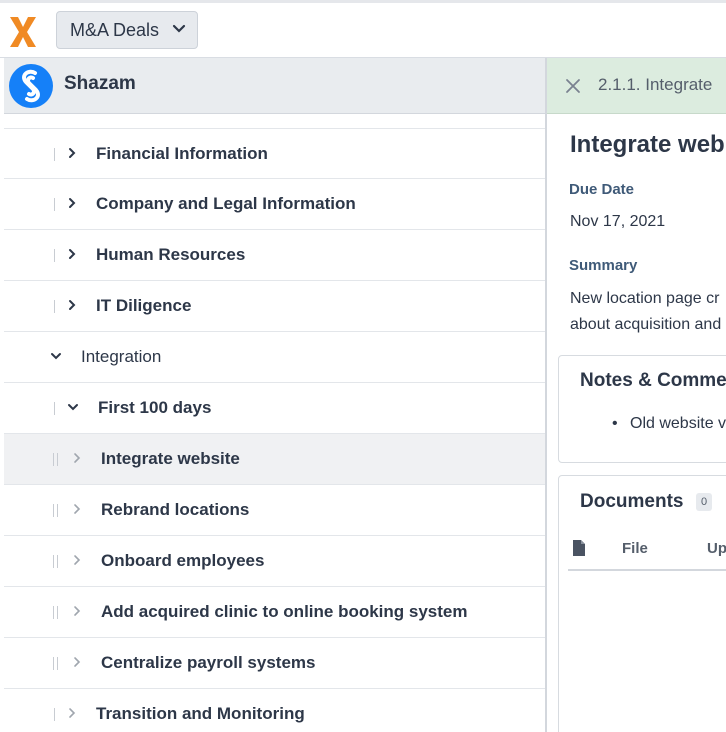 Image resolution: width=726 pixels, height=732 pixels. Describe the element at coordinates (274, 561) in the screenshot. I see `tree-row-onboard-employees: Onboard employees` at that location.